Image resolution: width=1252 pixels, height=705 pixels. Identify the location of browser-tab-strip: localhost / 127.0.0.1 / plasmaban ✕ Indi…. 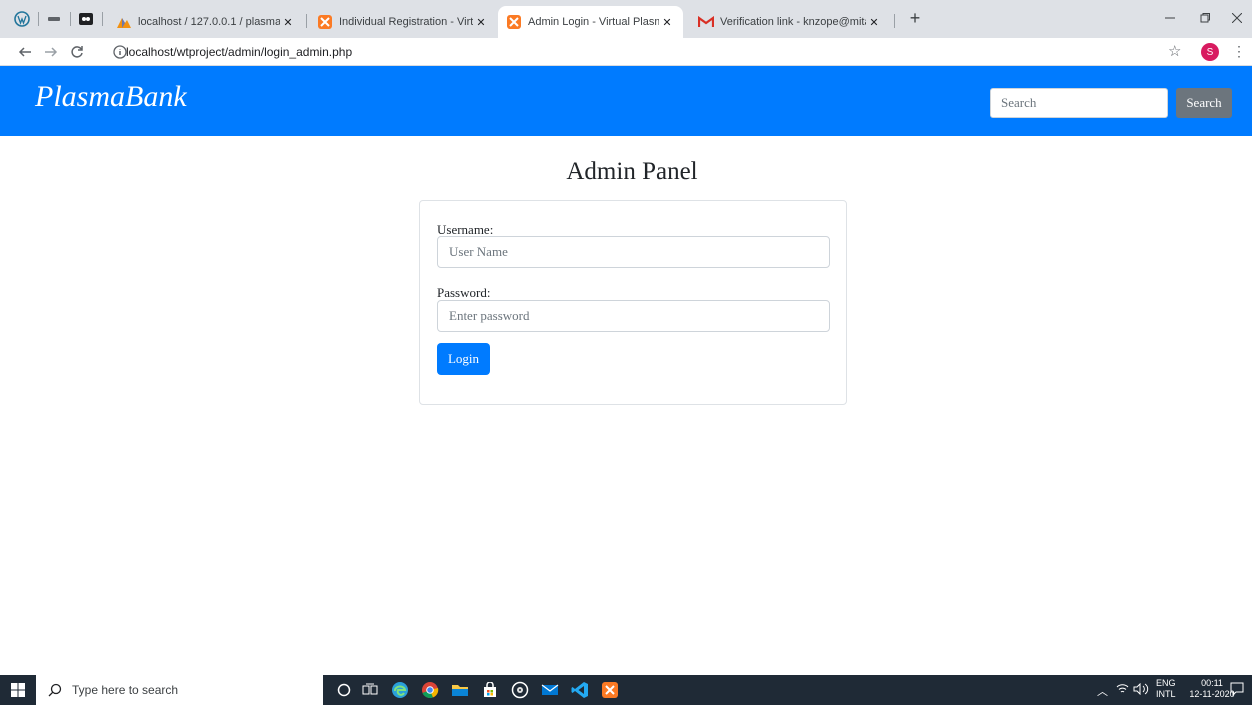
(626, 19).